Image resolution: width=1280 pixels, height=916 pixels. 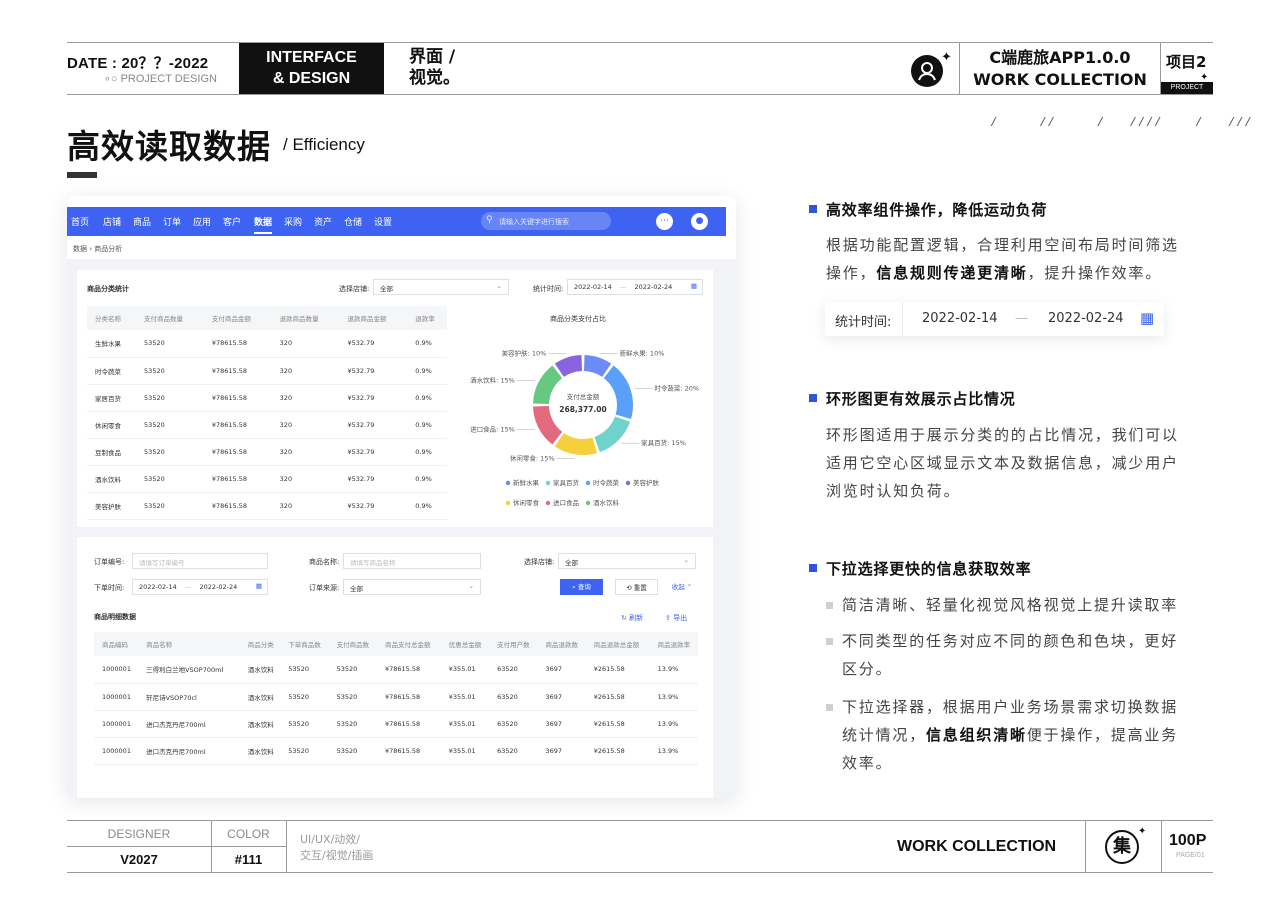 I want to click on collapse-button: 收起 ⌃, so click(x=682, y=587).